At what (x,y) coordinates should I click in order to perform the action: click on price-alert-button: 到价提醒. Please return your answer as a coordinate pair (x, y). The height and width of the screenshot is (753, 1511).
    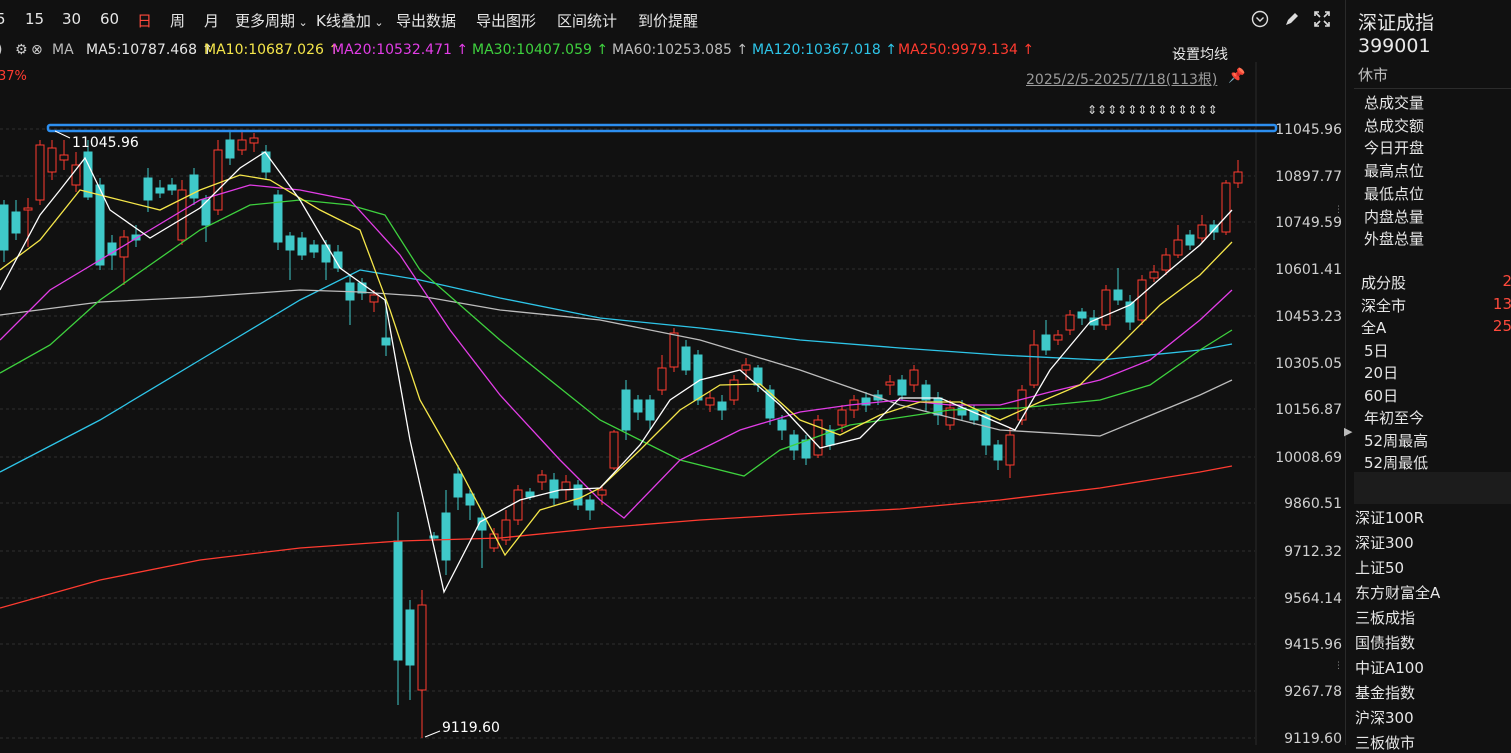
    Looking at the image, I should click on (668, 20).